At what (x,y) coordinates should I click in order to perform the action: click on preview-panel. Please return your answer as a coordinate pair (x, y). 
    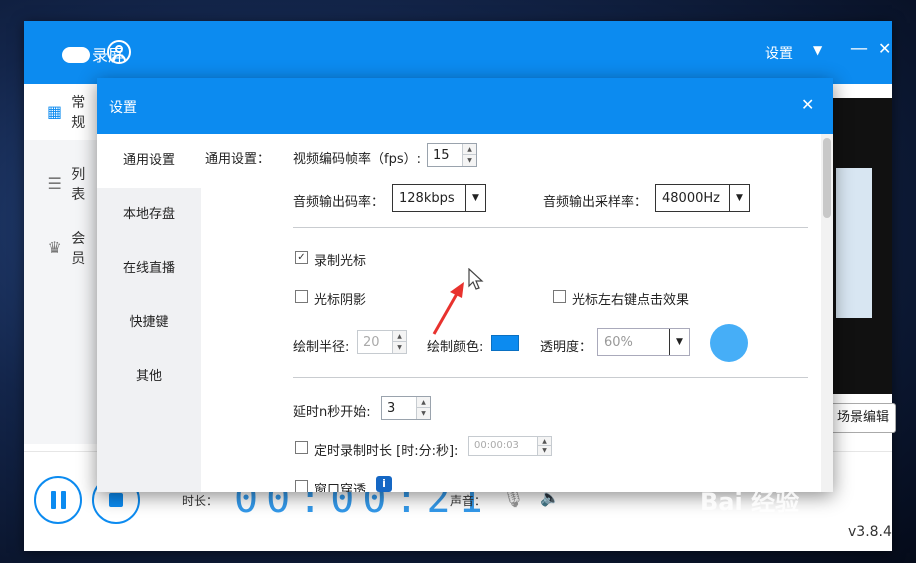
    Looking at the image, I should click on (861, 246).